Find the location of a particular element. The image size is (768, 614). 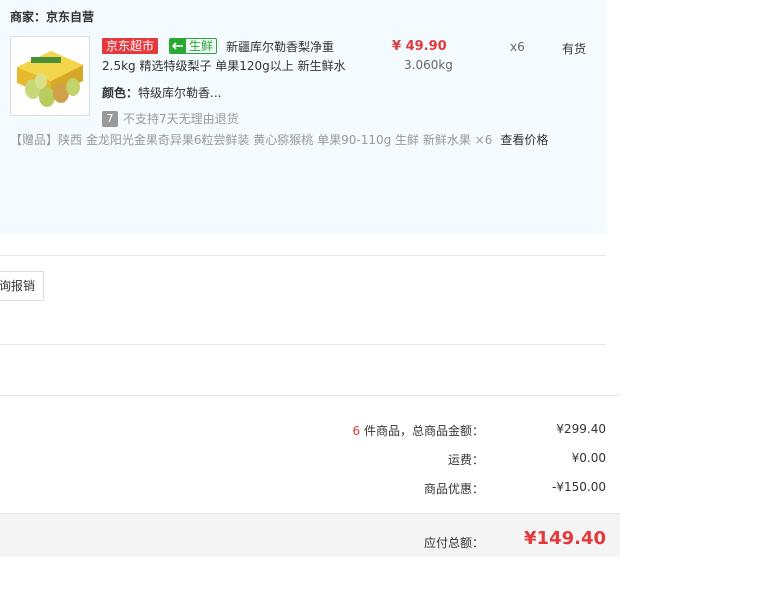

goods-total-label: 6 件商品，总商品金额： is located at coordinates (418, 430).